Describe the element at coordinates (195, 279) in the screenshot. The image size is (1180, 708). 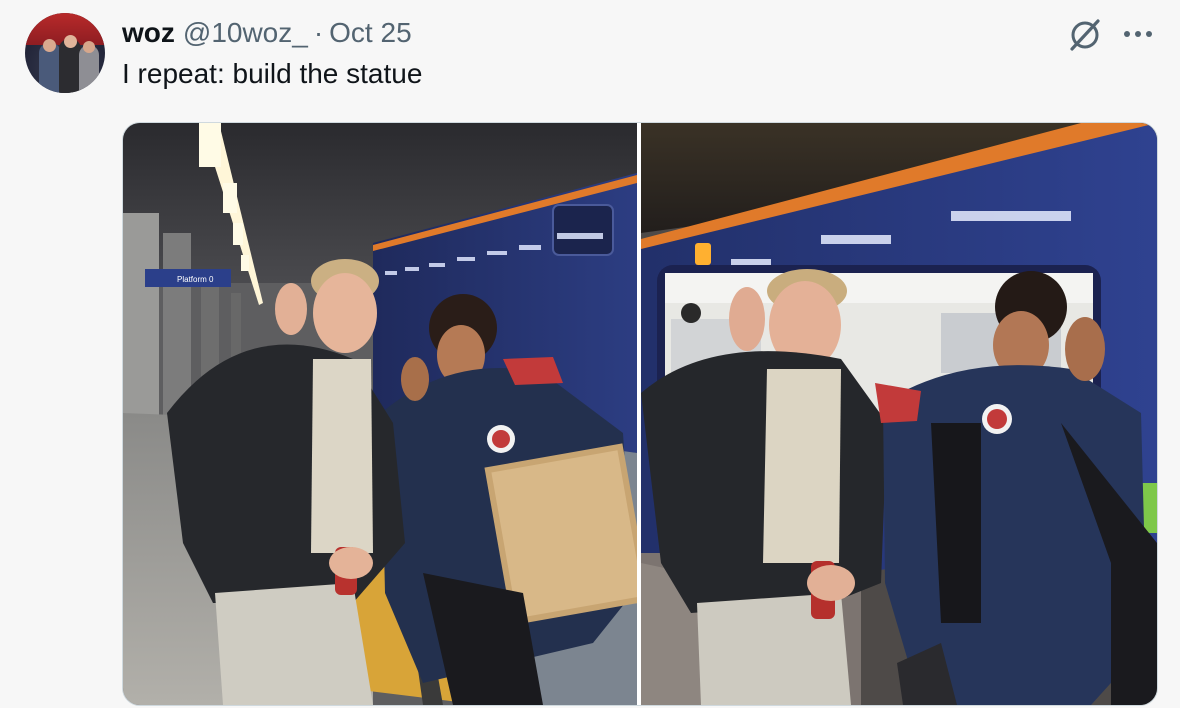
I see `platform-sign: Platform 0` at that location.